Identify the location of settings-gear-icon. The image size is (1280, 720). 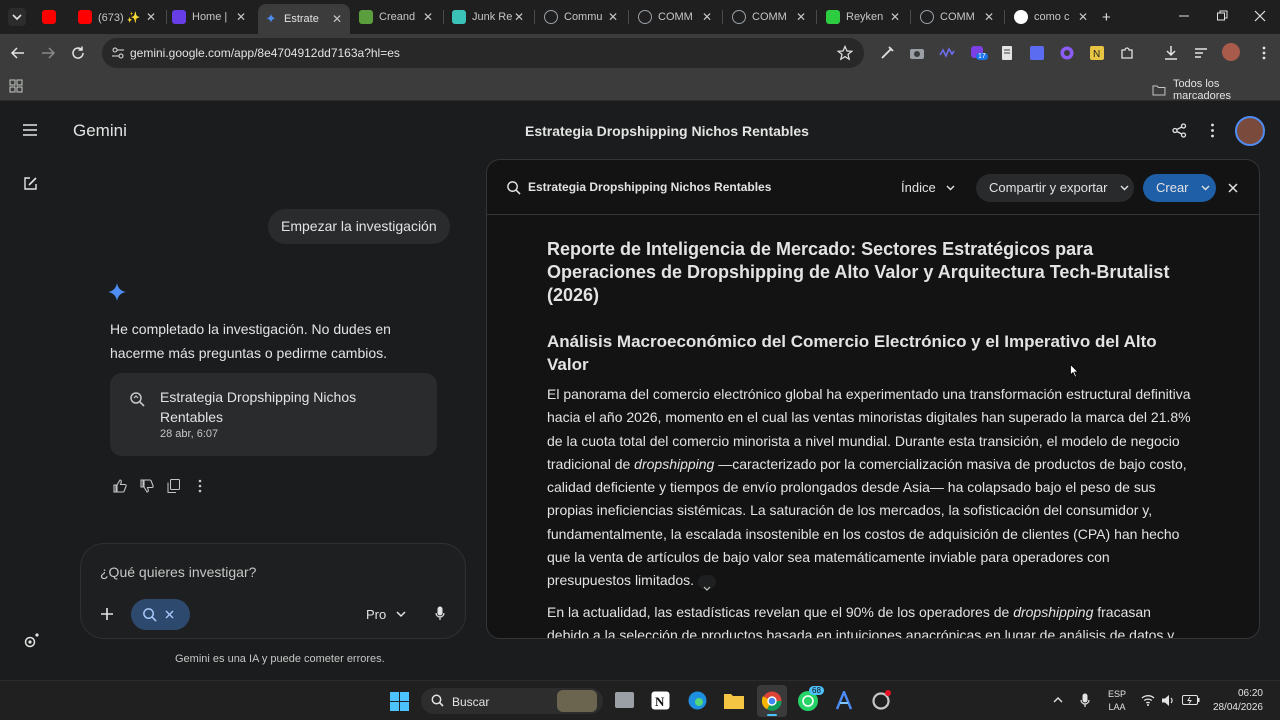
(31, 641).